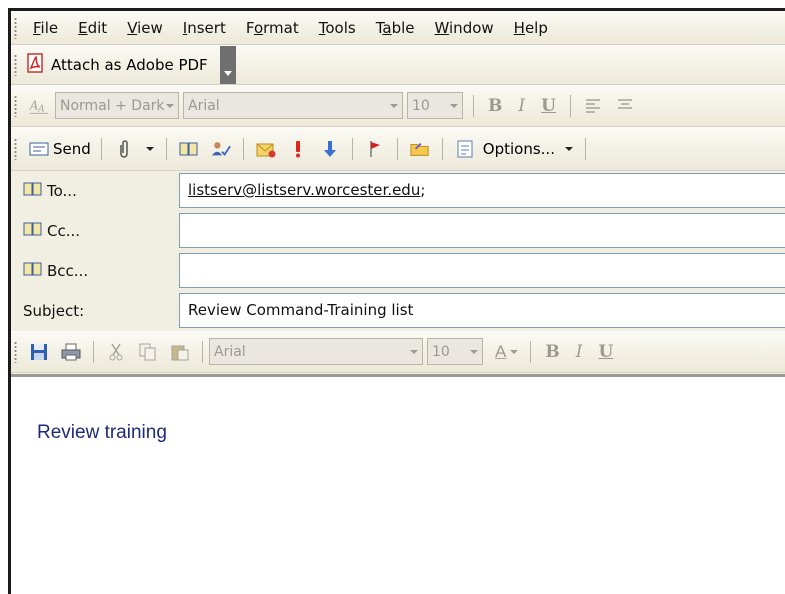 The image size is (785, 594). I want to click on font-combo: Arial, so click(293, 105).